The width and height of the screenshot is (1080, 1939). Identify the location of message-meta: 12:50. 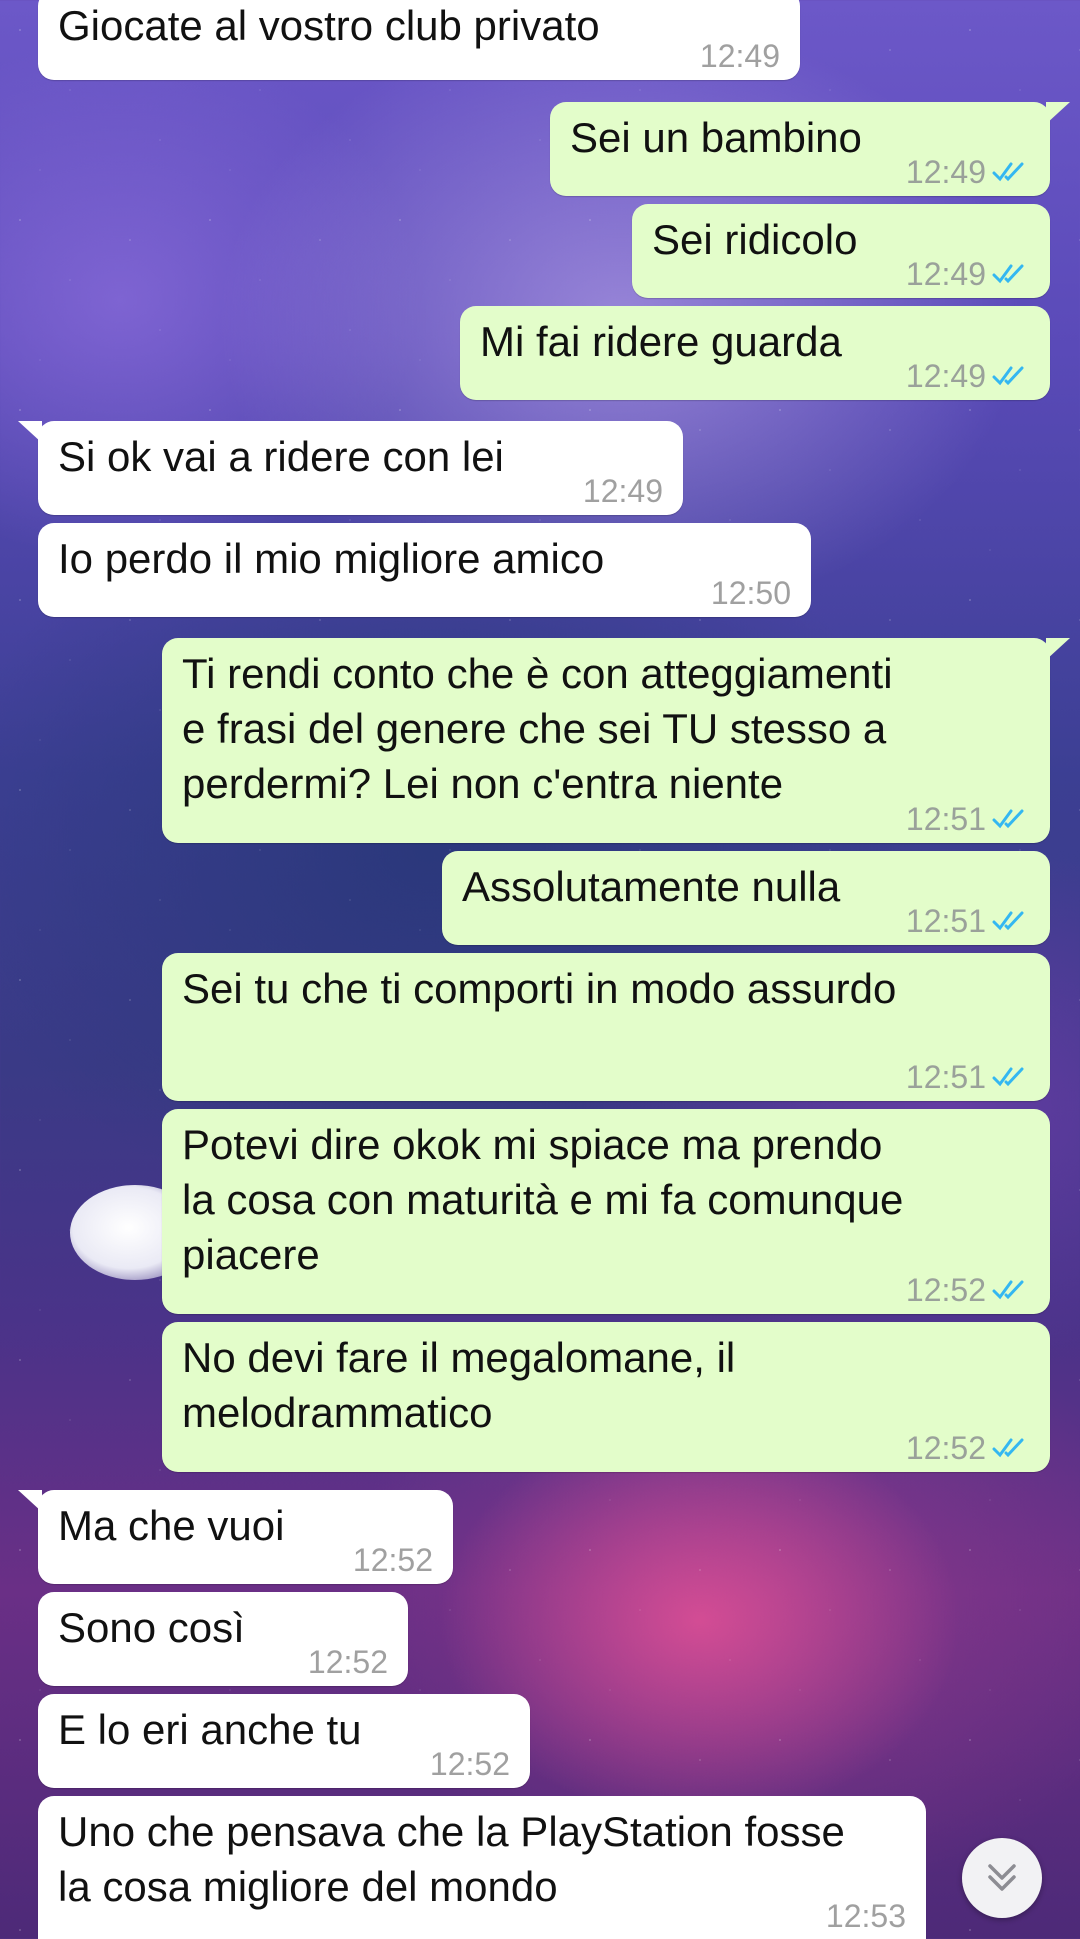
(751, 593).